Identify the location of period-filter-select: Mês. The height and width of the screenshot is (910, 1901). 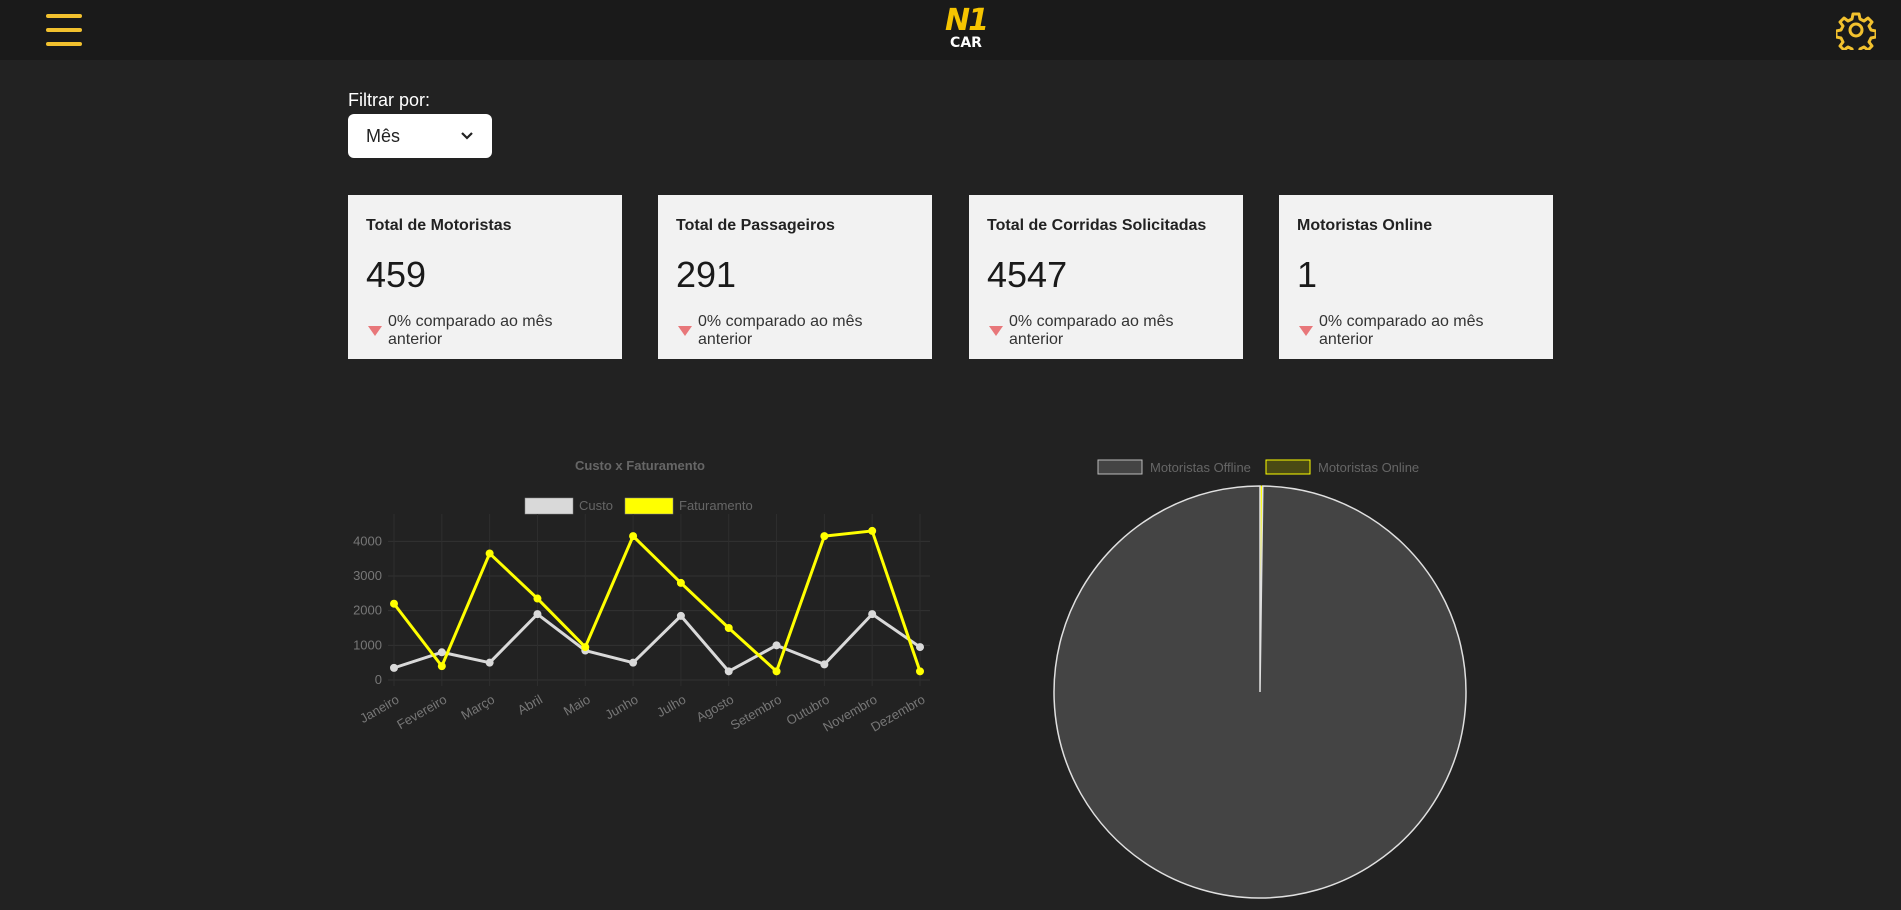
(420, 136).